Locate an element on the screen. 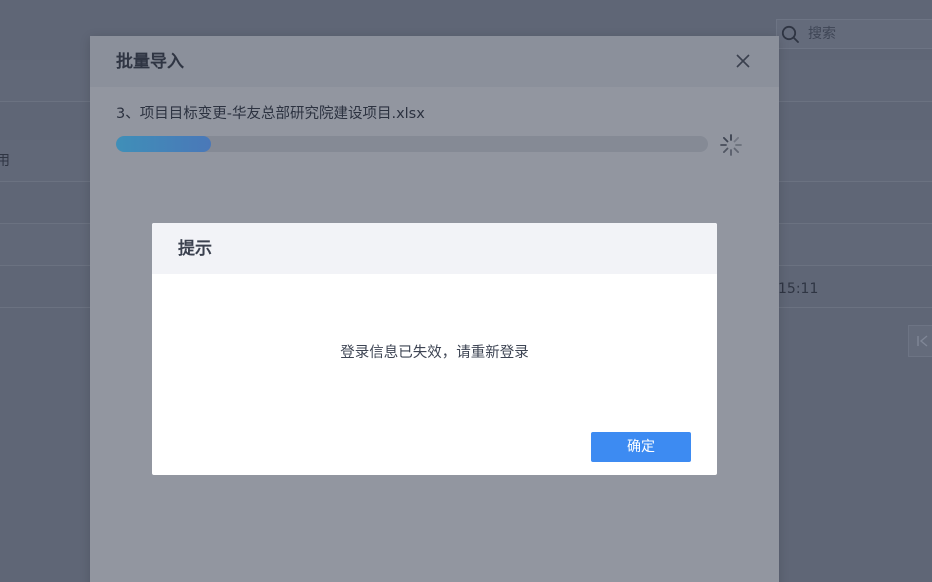 This screenshot has height=582, width=932. table-cell-text: 用 is located at coordinates (5, 161).